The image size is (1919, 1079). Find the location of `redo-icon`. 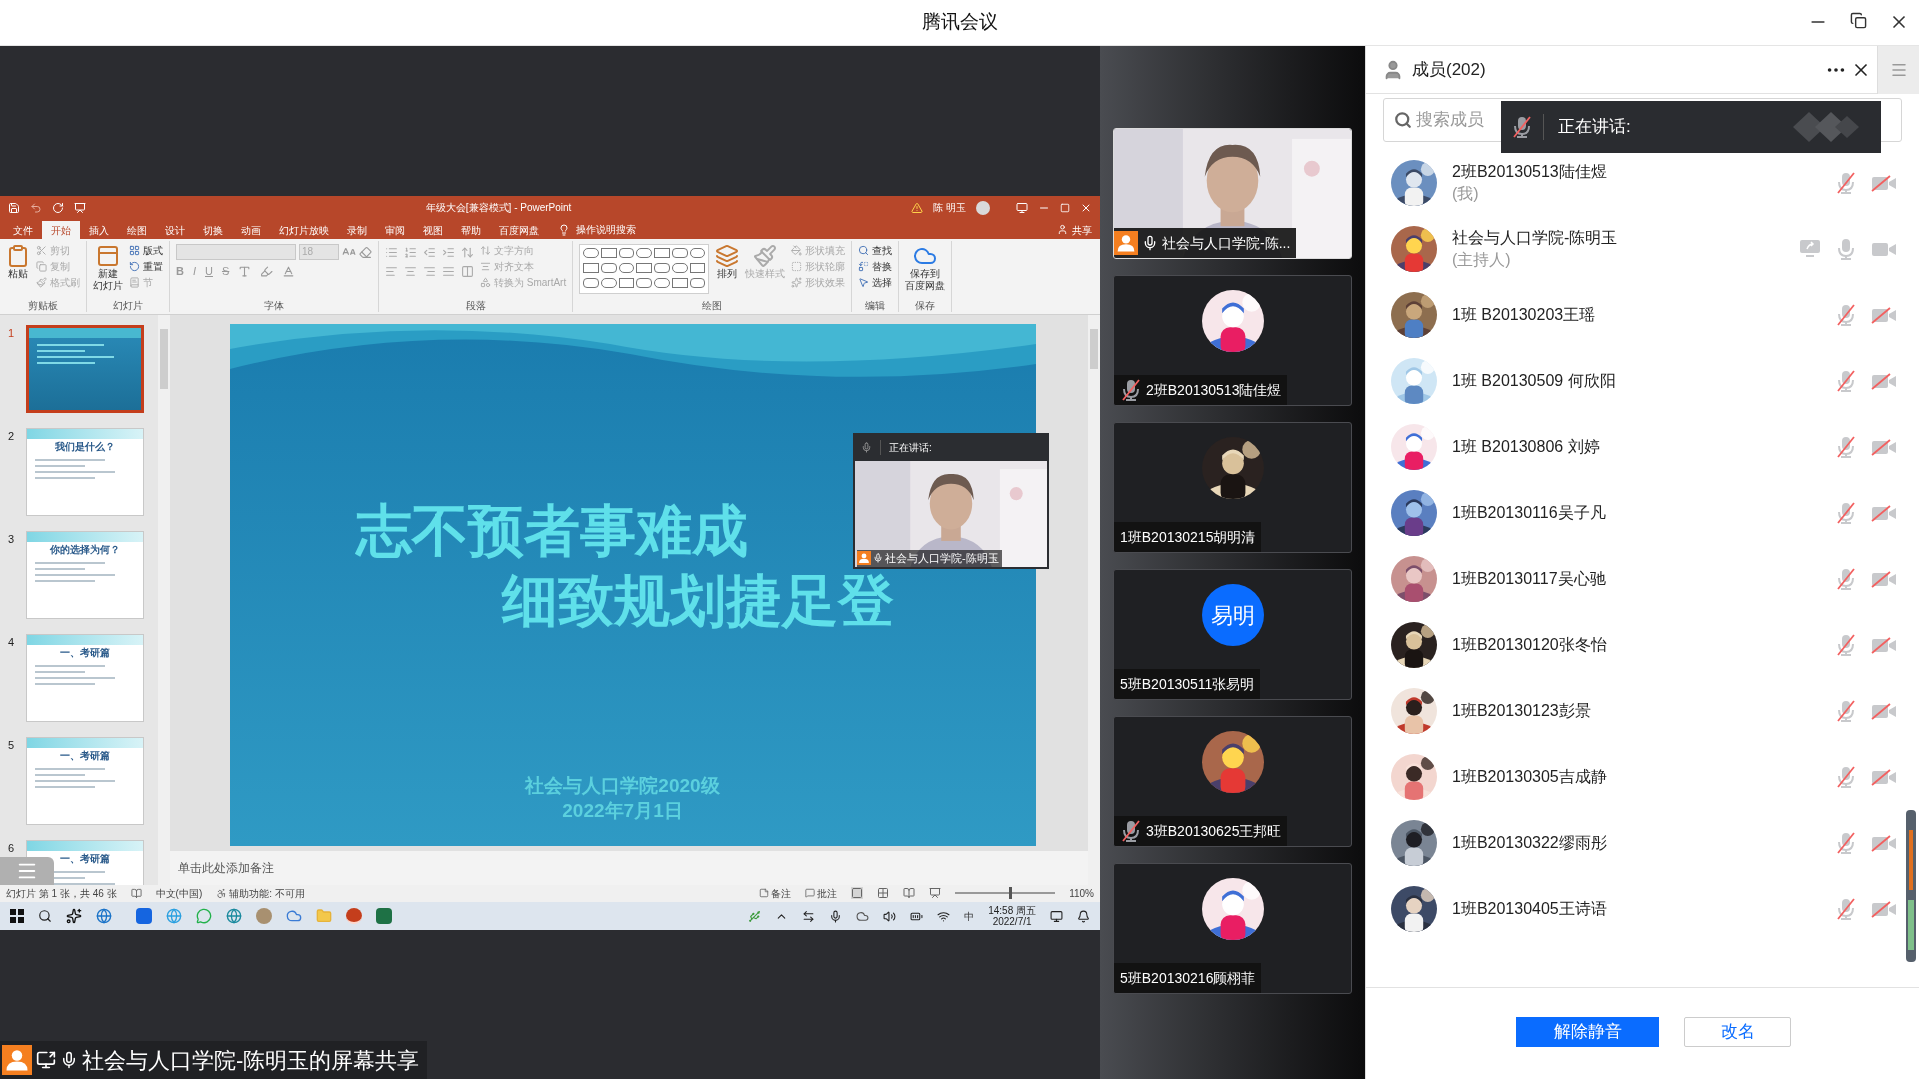

redo-icon is located at coordinates (58, 207).